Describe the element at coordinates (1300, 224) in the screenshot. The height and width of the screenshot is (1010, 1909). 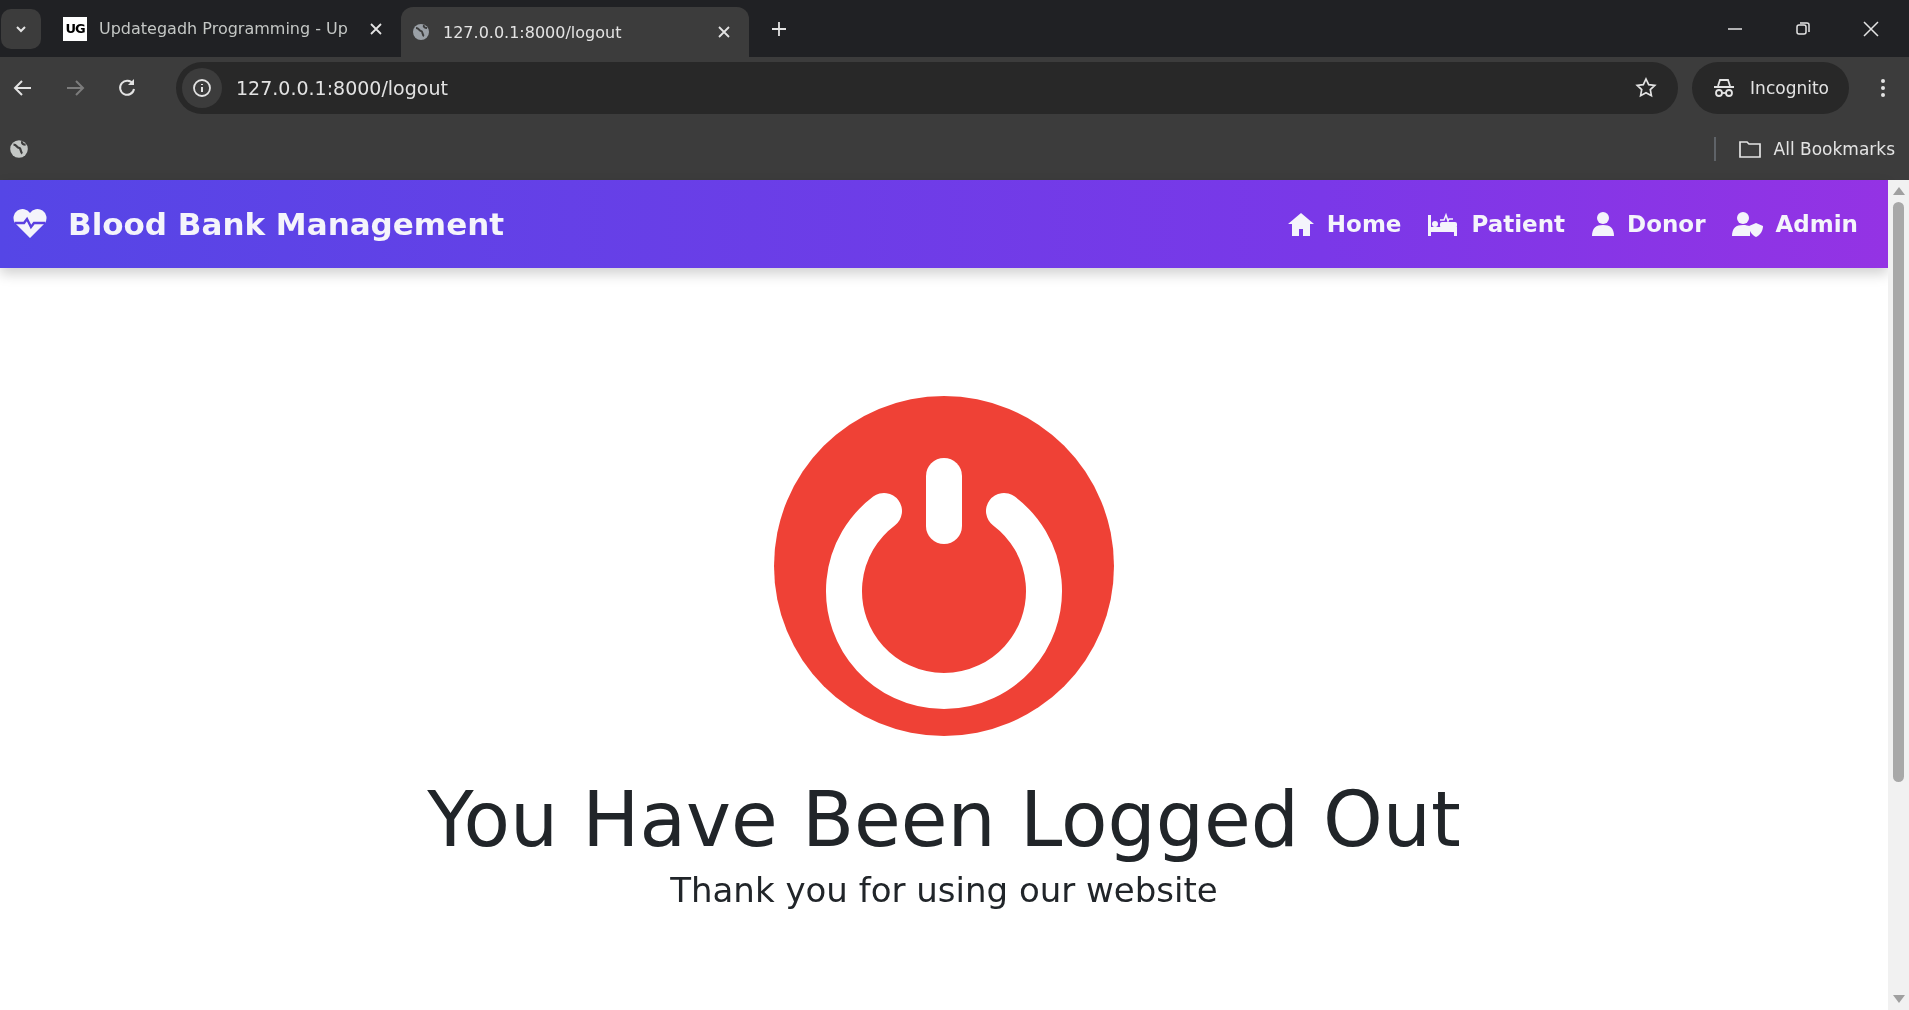
I see `home-icon` at that location.